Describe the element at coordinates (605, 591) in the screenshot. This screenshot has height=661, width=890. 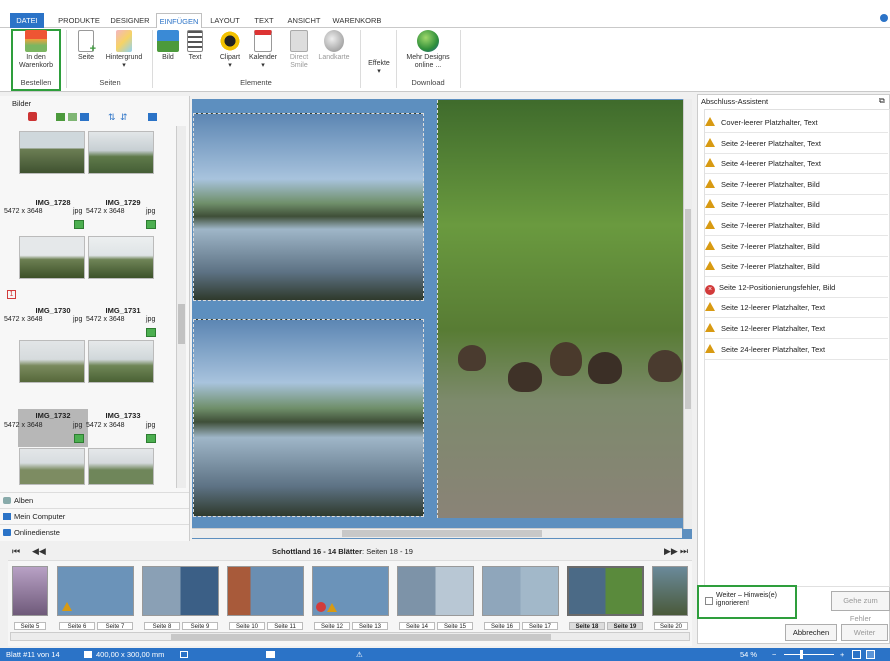
I see `spread-thumbnail-active` at that location.